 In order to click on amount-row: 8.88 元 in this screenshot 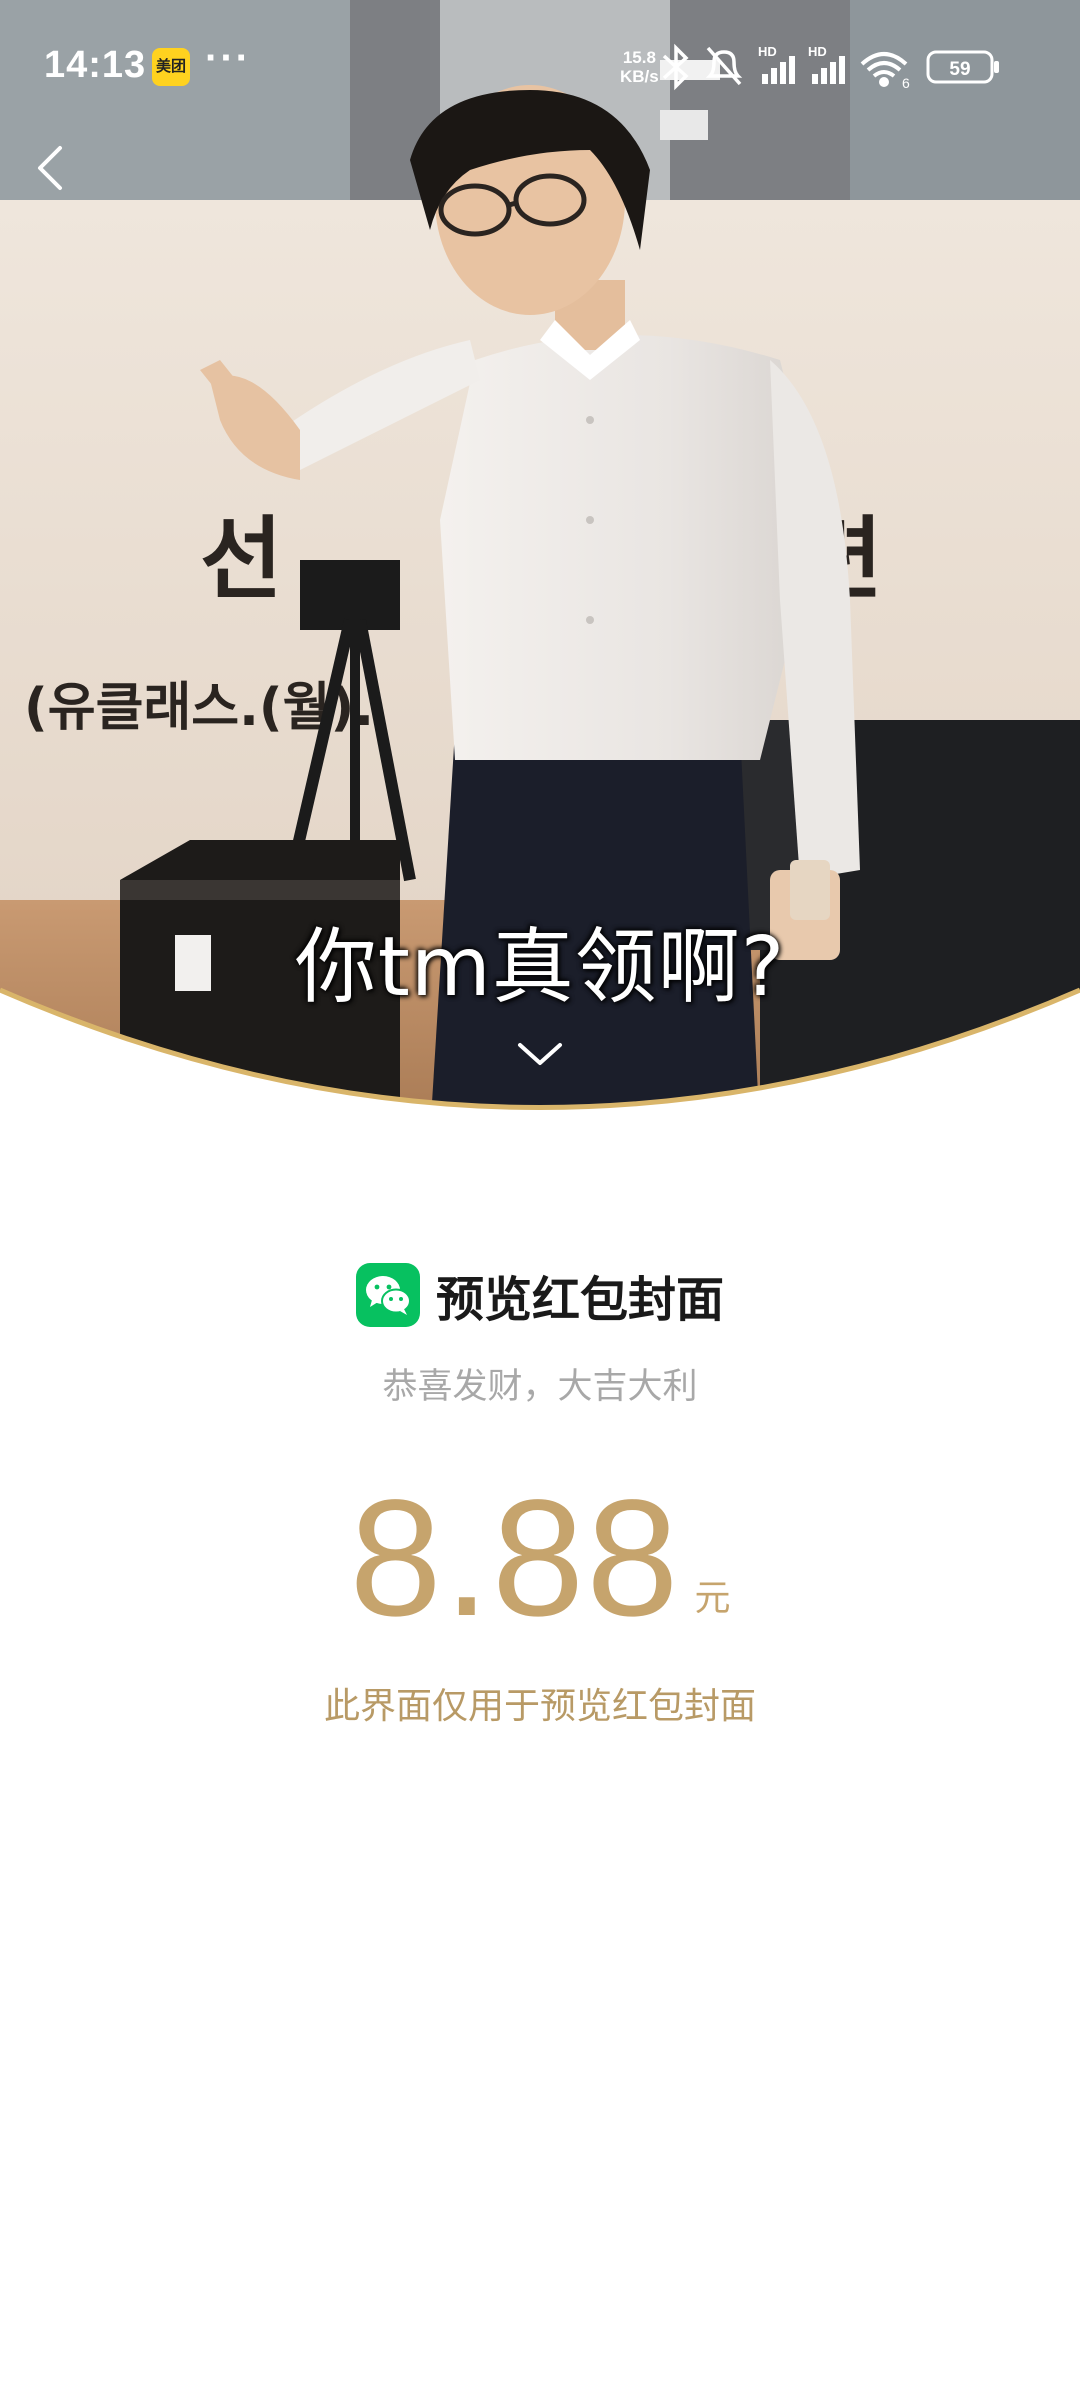, I will do `click(540, 1558)`.